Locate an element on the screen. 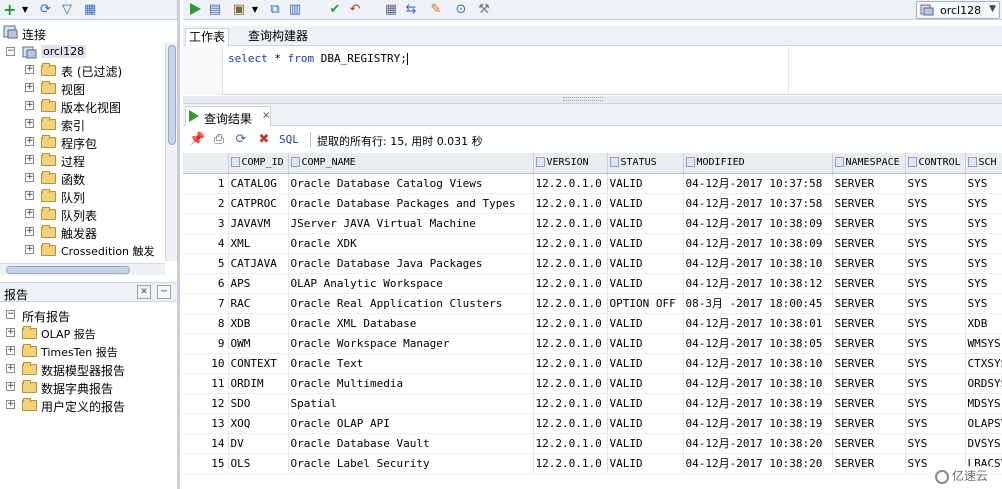 This screenshot has width=1002, height=489. cancel-icon: ✖ is located at coordinates (264, 140).